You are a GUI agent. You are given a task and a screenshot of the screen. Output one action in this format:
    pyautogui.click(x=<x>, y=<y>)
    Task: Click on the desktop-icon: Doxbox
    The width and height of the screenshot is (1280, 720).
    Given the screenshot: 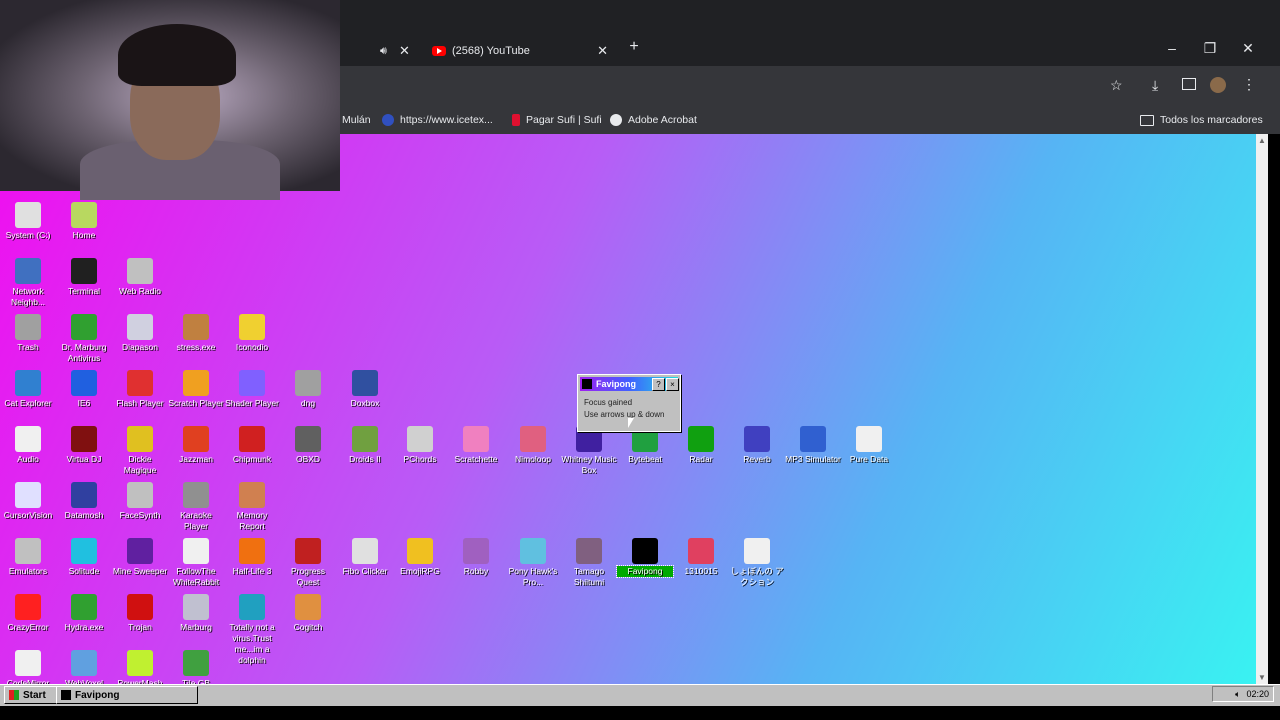 What is the action you would take?
    pyautogui.click(x=365, y=389)
    